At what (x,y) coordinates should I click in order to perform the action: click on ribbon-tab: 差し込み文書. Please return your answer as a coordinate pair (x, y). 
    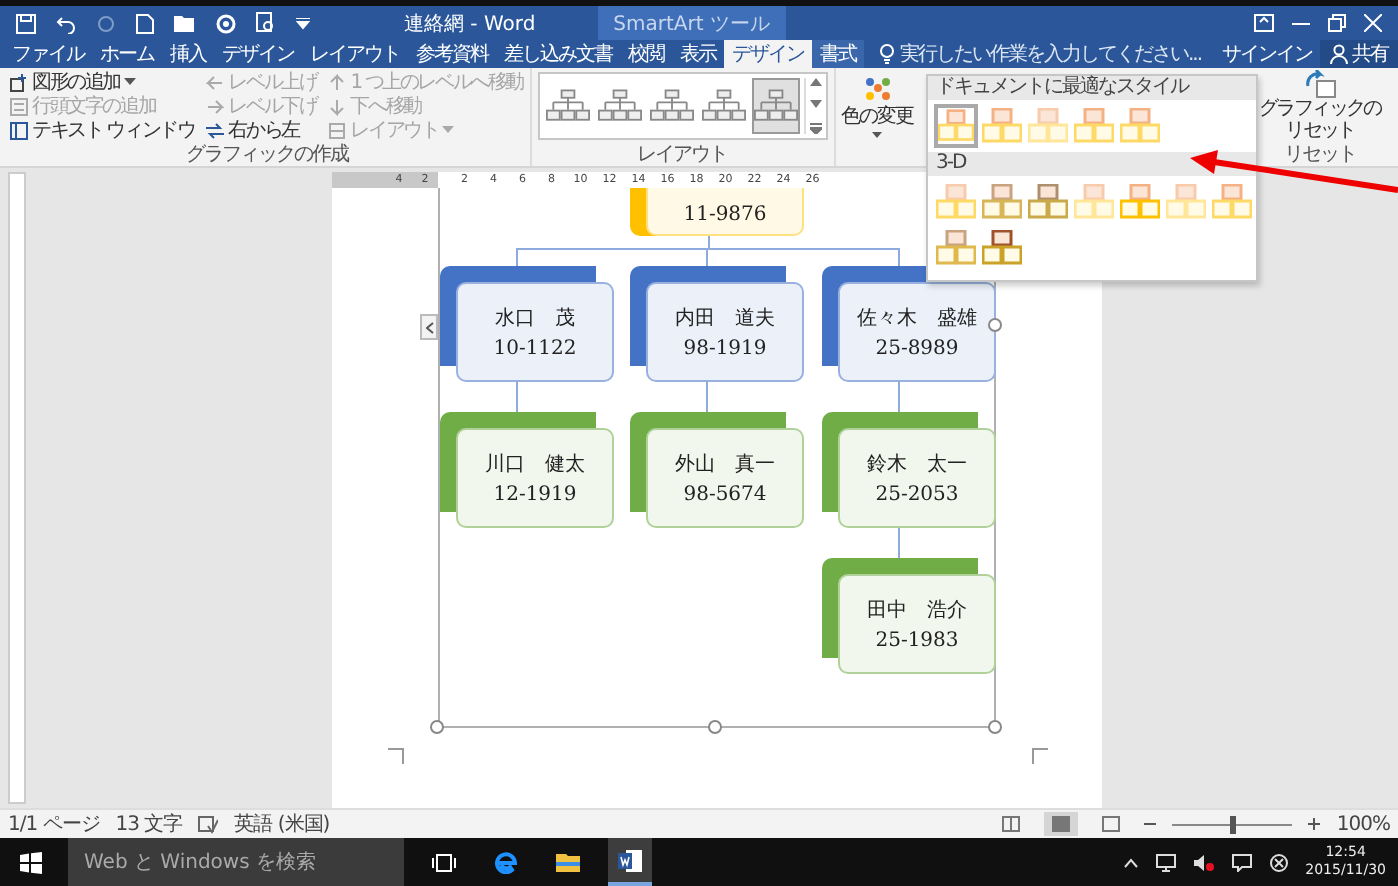
    Looking at the image, I should click on (558, 54).